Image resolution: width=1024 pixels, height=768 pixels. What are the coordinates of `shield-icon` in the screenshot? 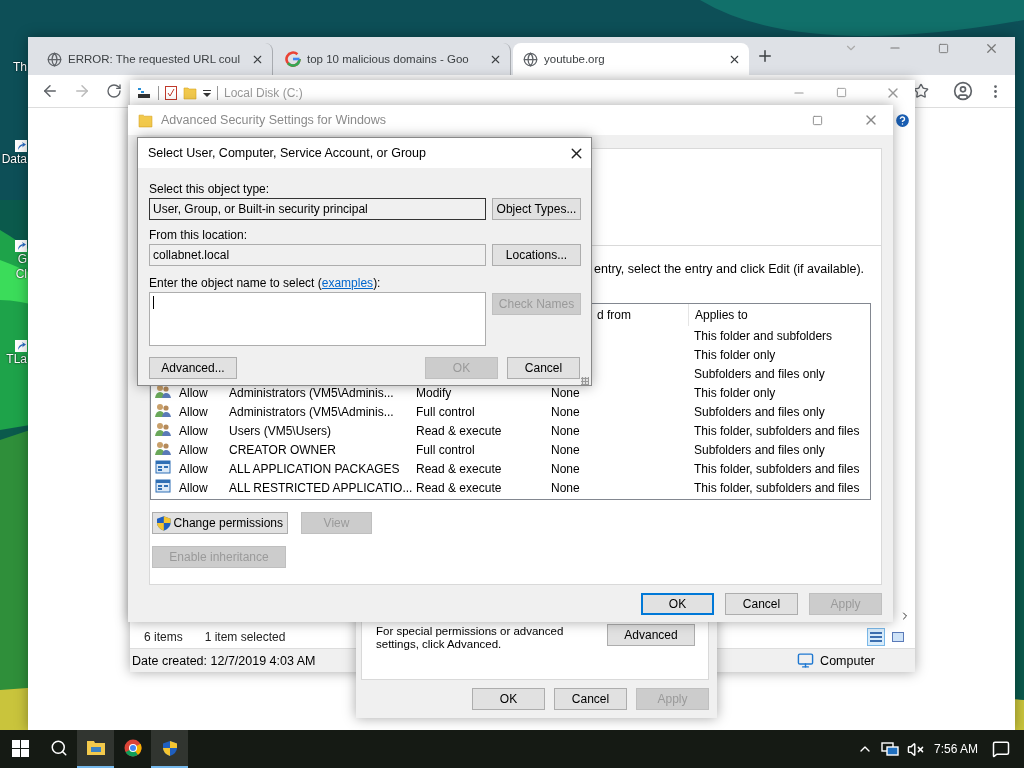 It's located at (169, 748).